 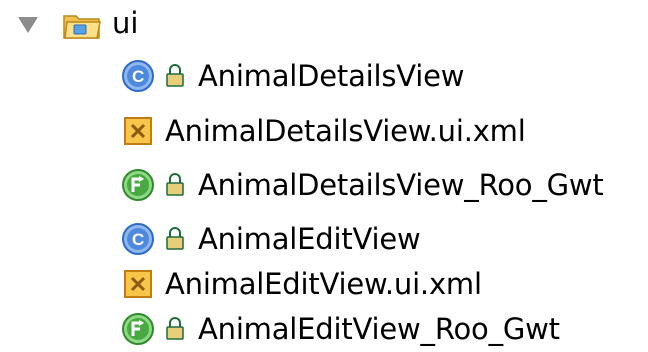 I want to click on tree-root-label: ui, so click(x=125, y=23).